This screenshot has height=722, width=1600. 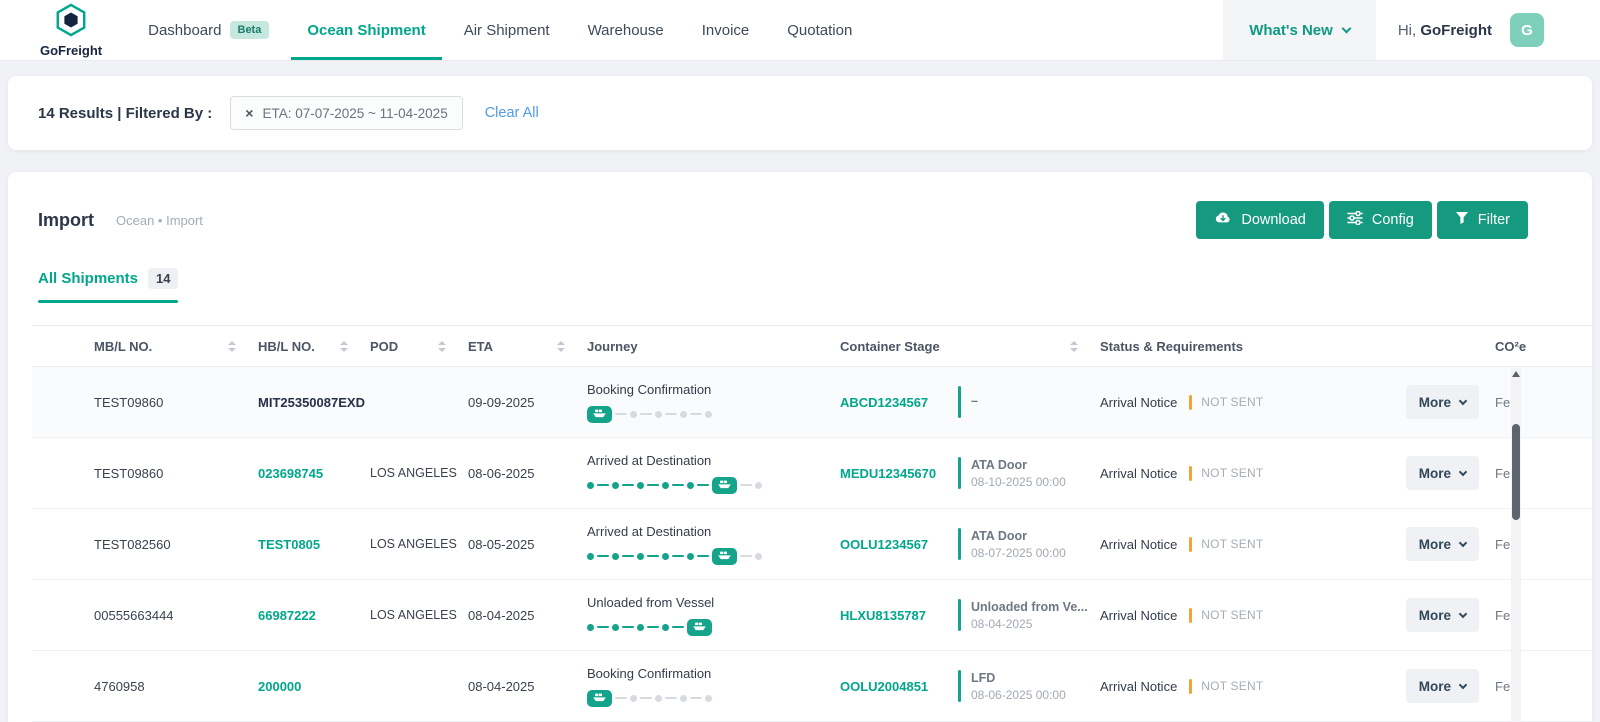 What do you see at coordinates (1411, 30) in the screenshot?
I see `nav-right-section: What's New Hi, GoFreight G` at bounding box center [1411, 30].